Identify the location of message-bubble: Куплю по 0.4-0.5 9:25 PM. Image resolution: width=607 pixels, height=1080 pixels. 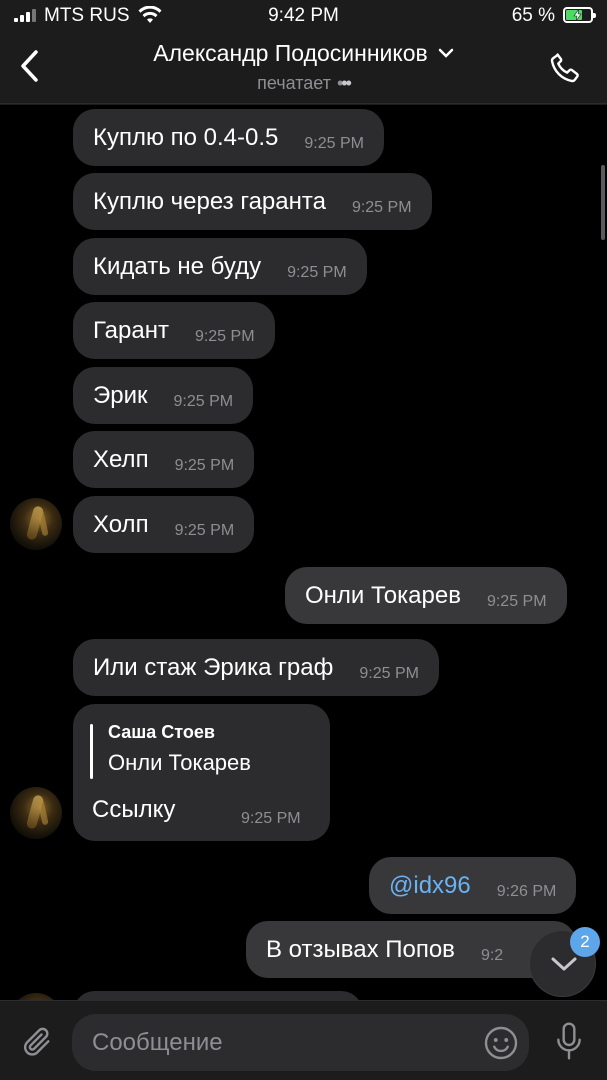
(228, 137).